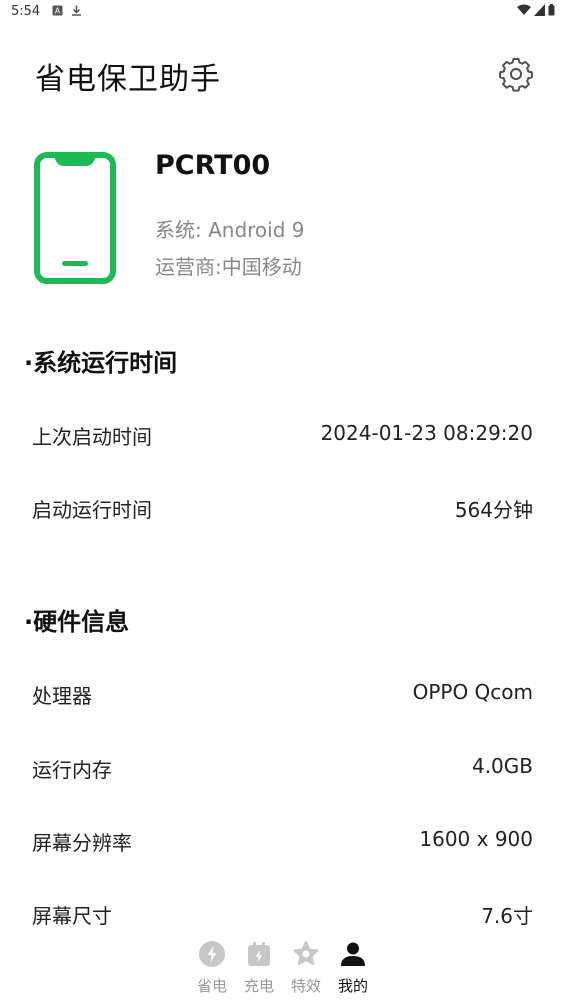 This screenshot has height=1004, width=565. Describe the element at coordinates (426, 433) in the screenshot. I see `row-value-last-boot: 2024-01-23 08:29:20` at that location.